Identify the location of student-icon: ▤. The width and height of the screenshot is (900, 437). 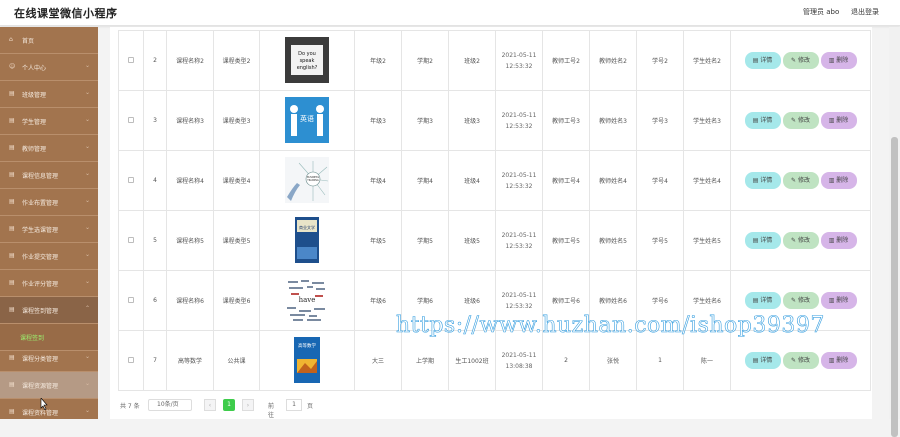
(12, 120).